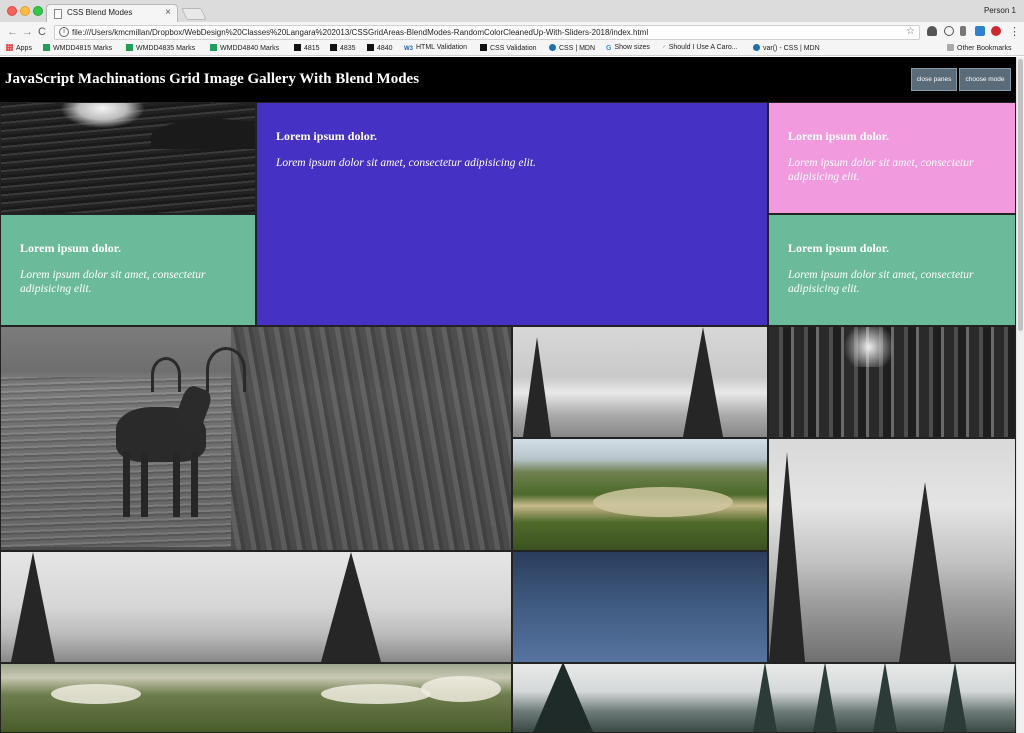 The width and height of the screenshot is (1024, 733). What do you see at coordinates (128, 158) in the screenshot?
I see `gallery-image-ocean-waves` at bounding box center [128, 158].